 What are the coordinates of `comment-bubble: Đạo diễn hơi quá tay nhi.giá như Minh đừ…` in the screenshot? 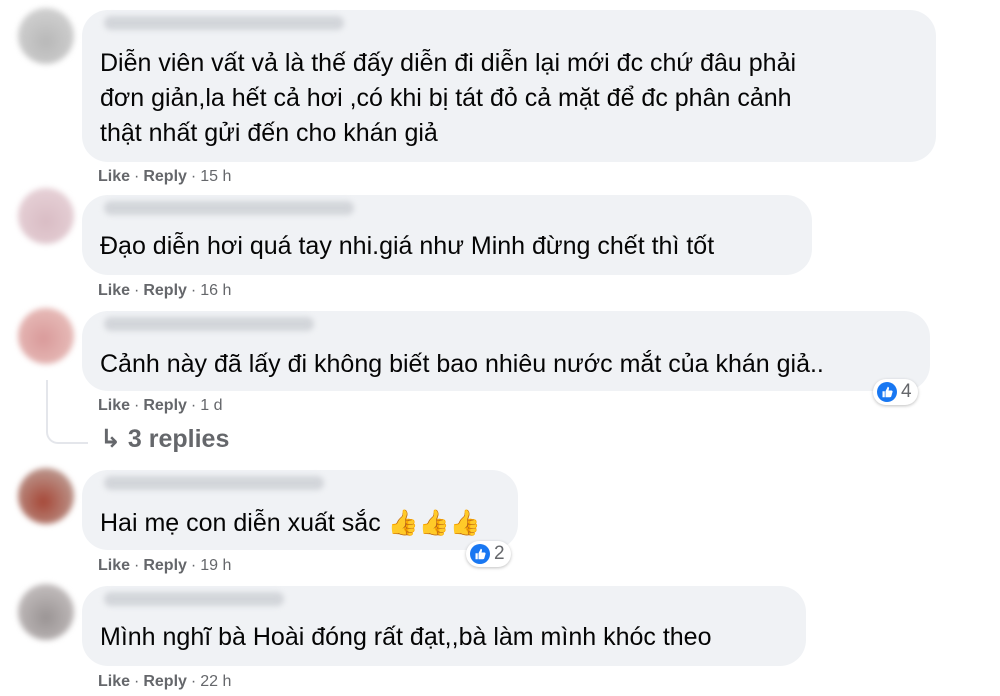 It's located at (447, 235).